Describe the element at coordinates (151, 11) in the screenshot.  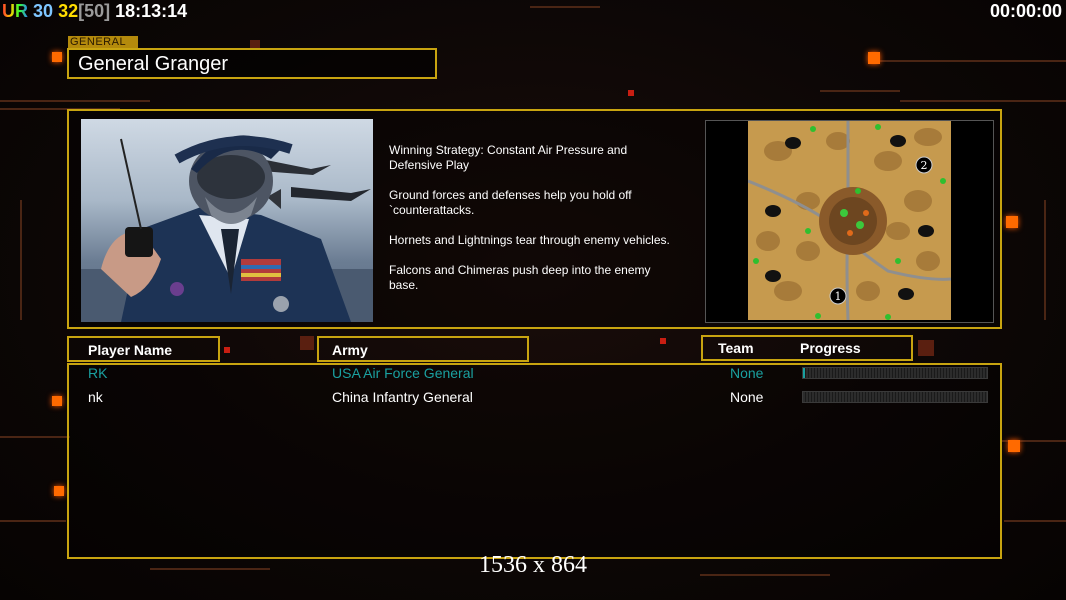
I see `real-clock: 18:13:14` at that location.